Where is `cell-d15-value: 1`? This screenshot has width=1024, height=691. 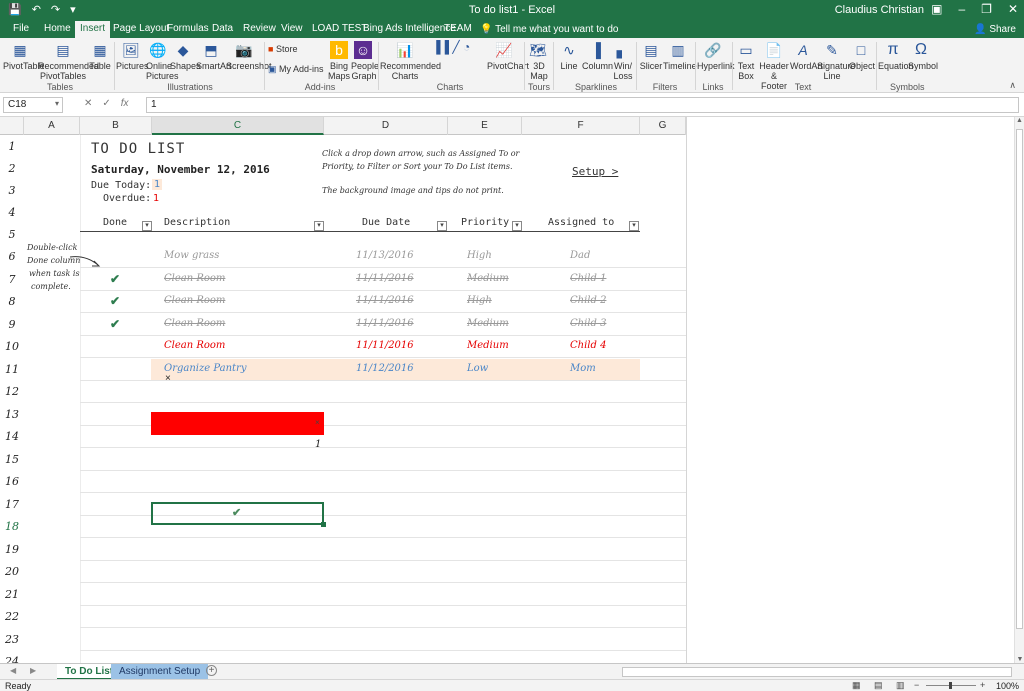
cell-d15-value: 1 is located at coordinates (318, 444).